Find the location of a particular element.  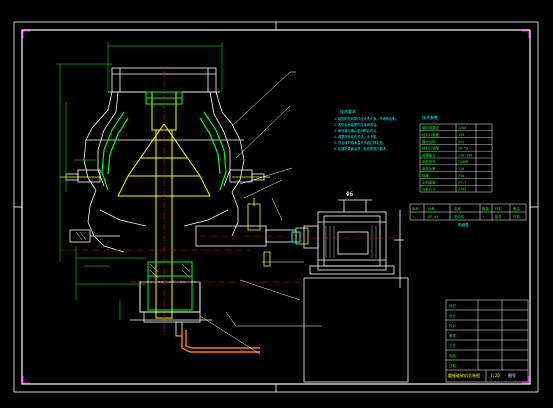

parts-cell: 代号 is located at coordinates (431, 208).